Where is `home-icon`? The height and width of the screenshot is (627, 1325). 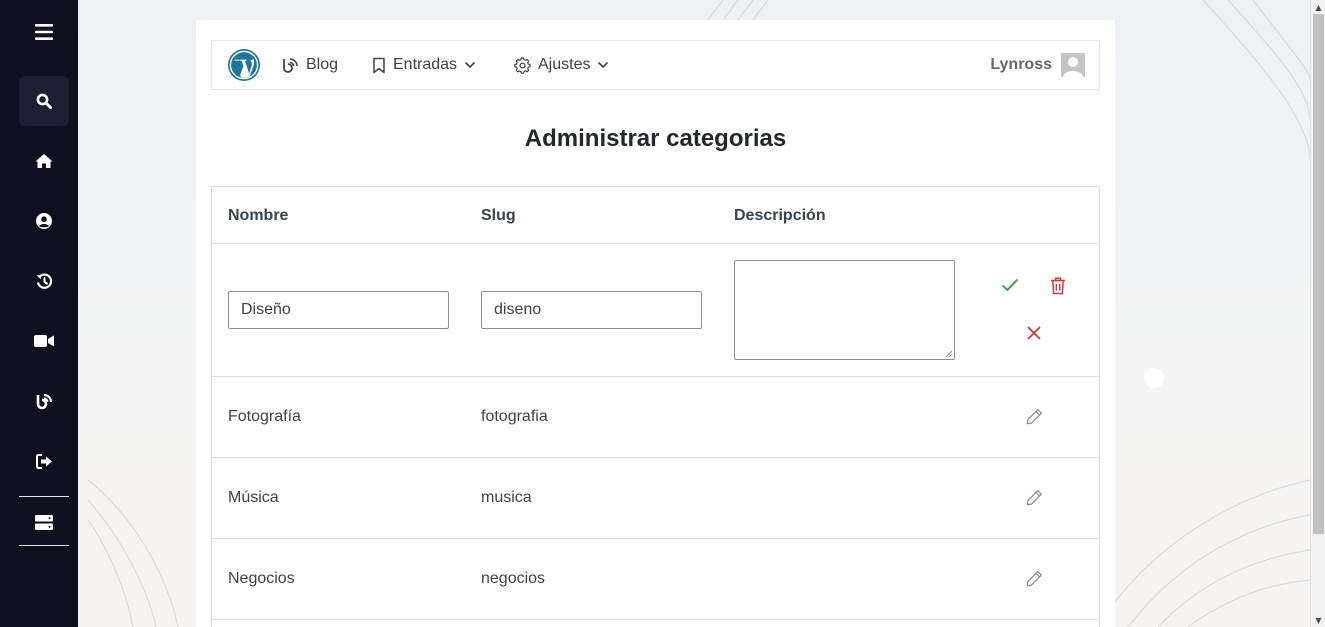 home-icon is located at coordinates (44, 161).